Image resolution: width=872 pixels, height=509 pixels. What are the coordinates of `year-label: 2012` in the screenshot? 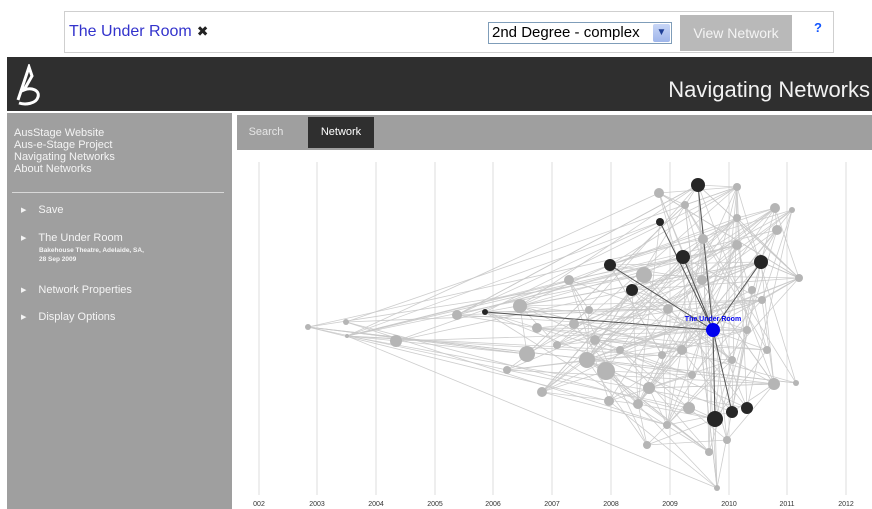 It's located at (846, 504).